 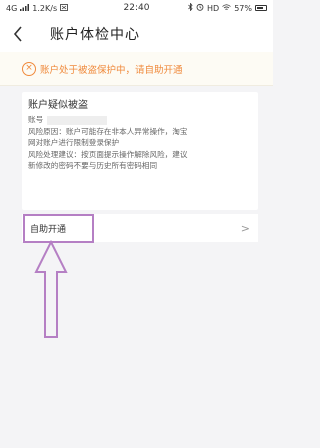 I want to click on hd-badge: HD, so click(x=213, y=8).